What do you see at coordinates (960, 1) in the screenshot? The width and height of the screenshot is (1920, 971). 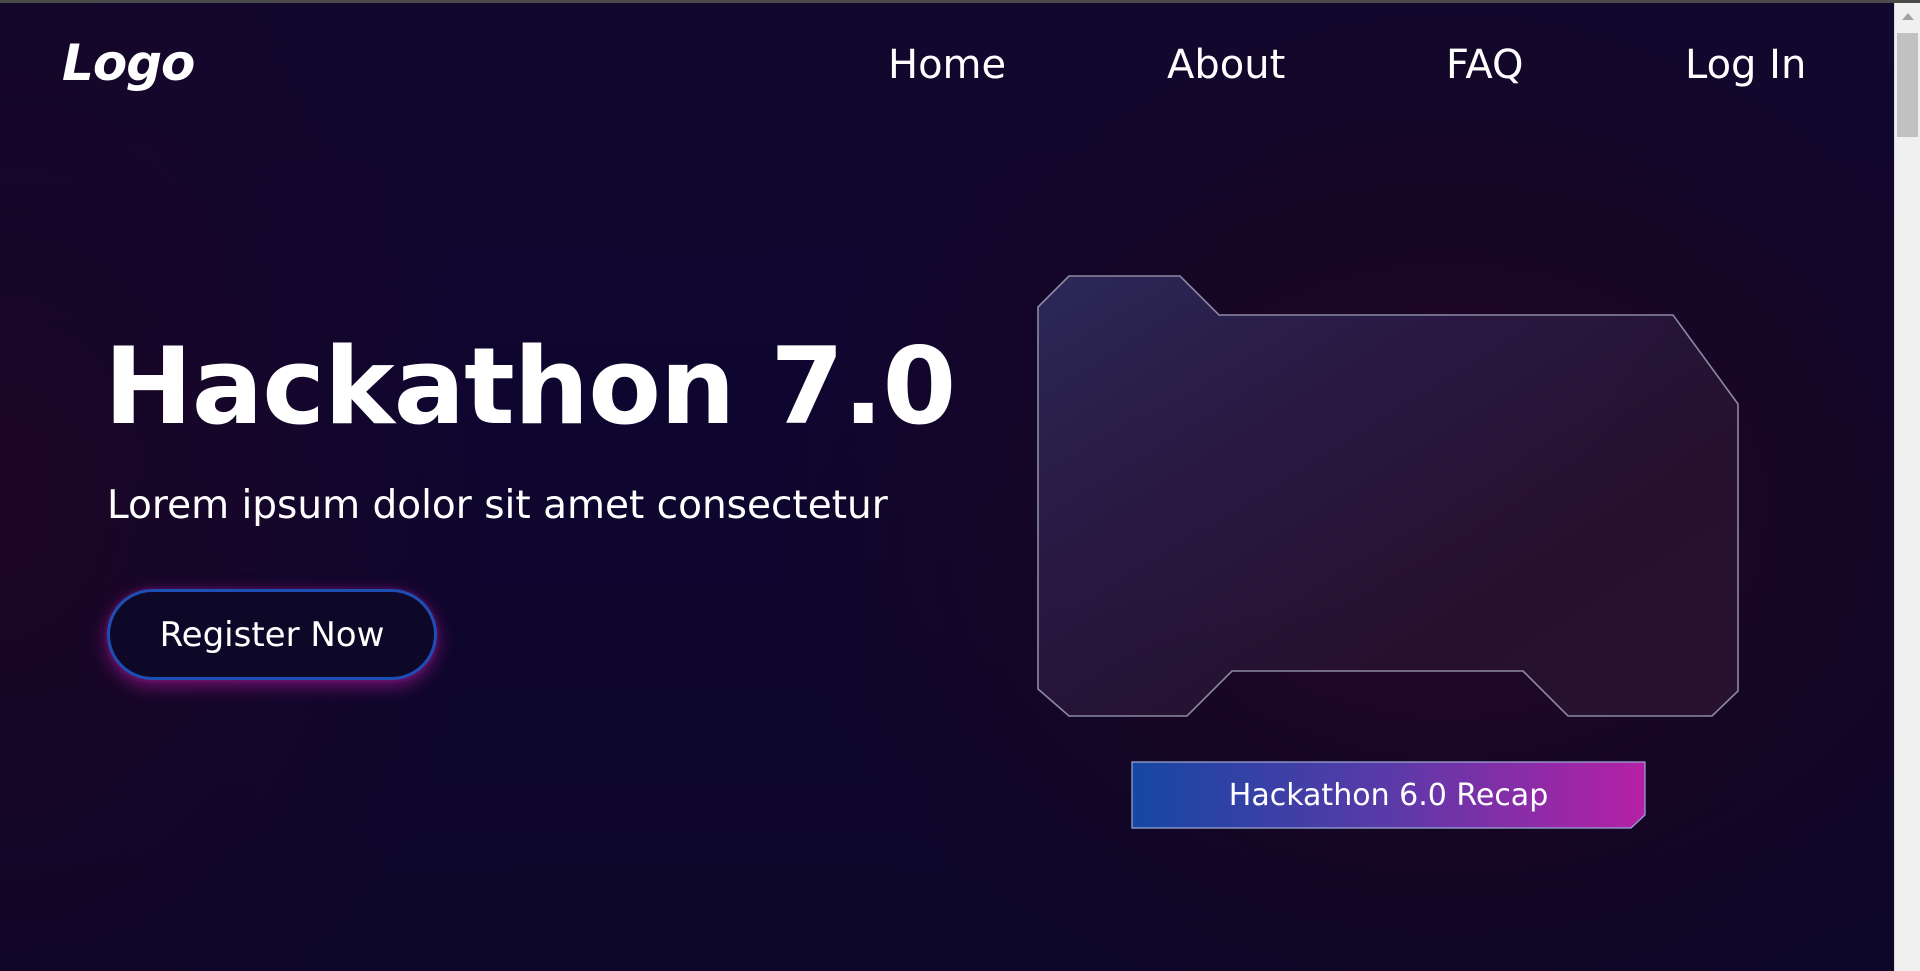 I see `window-top-border` at bounding box center [960, 1].